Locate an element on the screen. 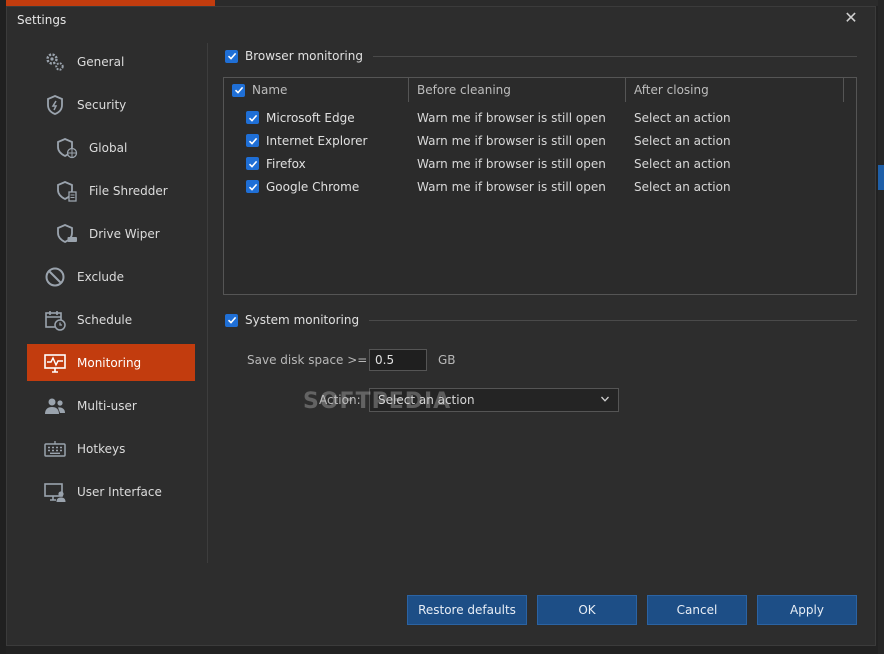  browser-monitoring-header: Browser monitoring is located at coordinates (541, 56).